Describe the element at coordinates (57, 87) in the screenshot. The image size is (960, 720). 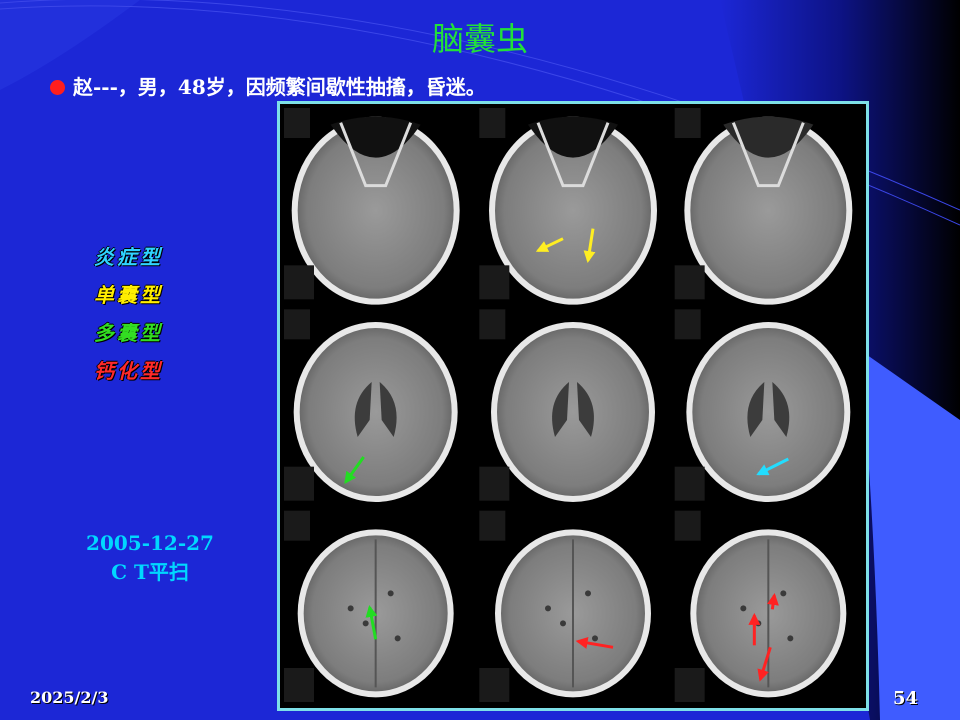
I see `bullet-icon` at that location.